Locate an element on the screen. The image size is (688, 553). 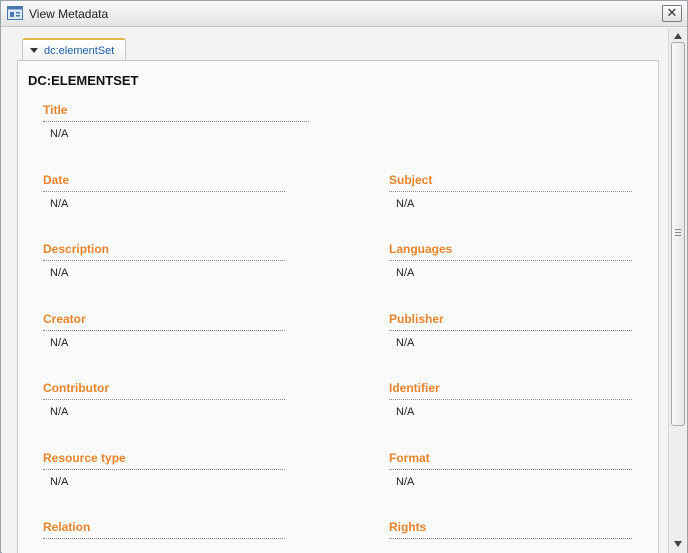
field-contributor-value: N/A is located at coordinates (59, 412).